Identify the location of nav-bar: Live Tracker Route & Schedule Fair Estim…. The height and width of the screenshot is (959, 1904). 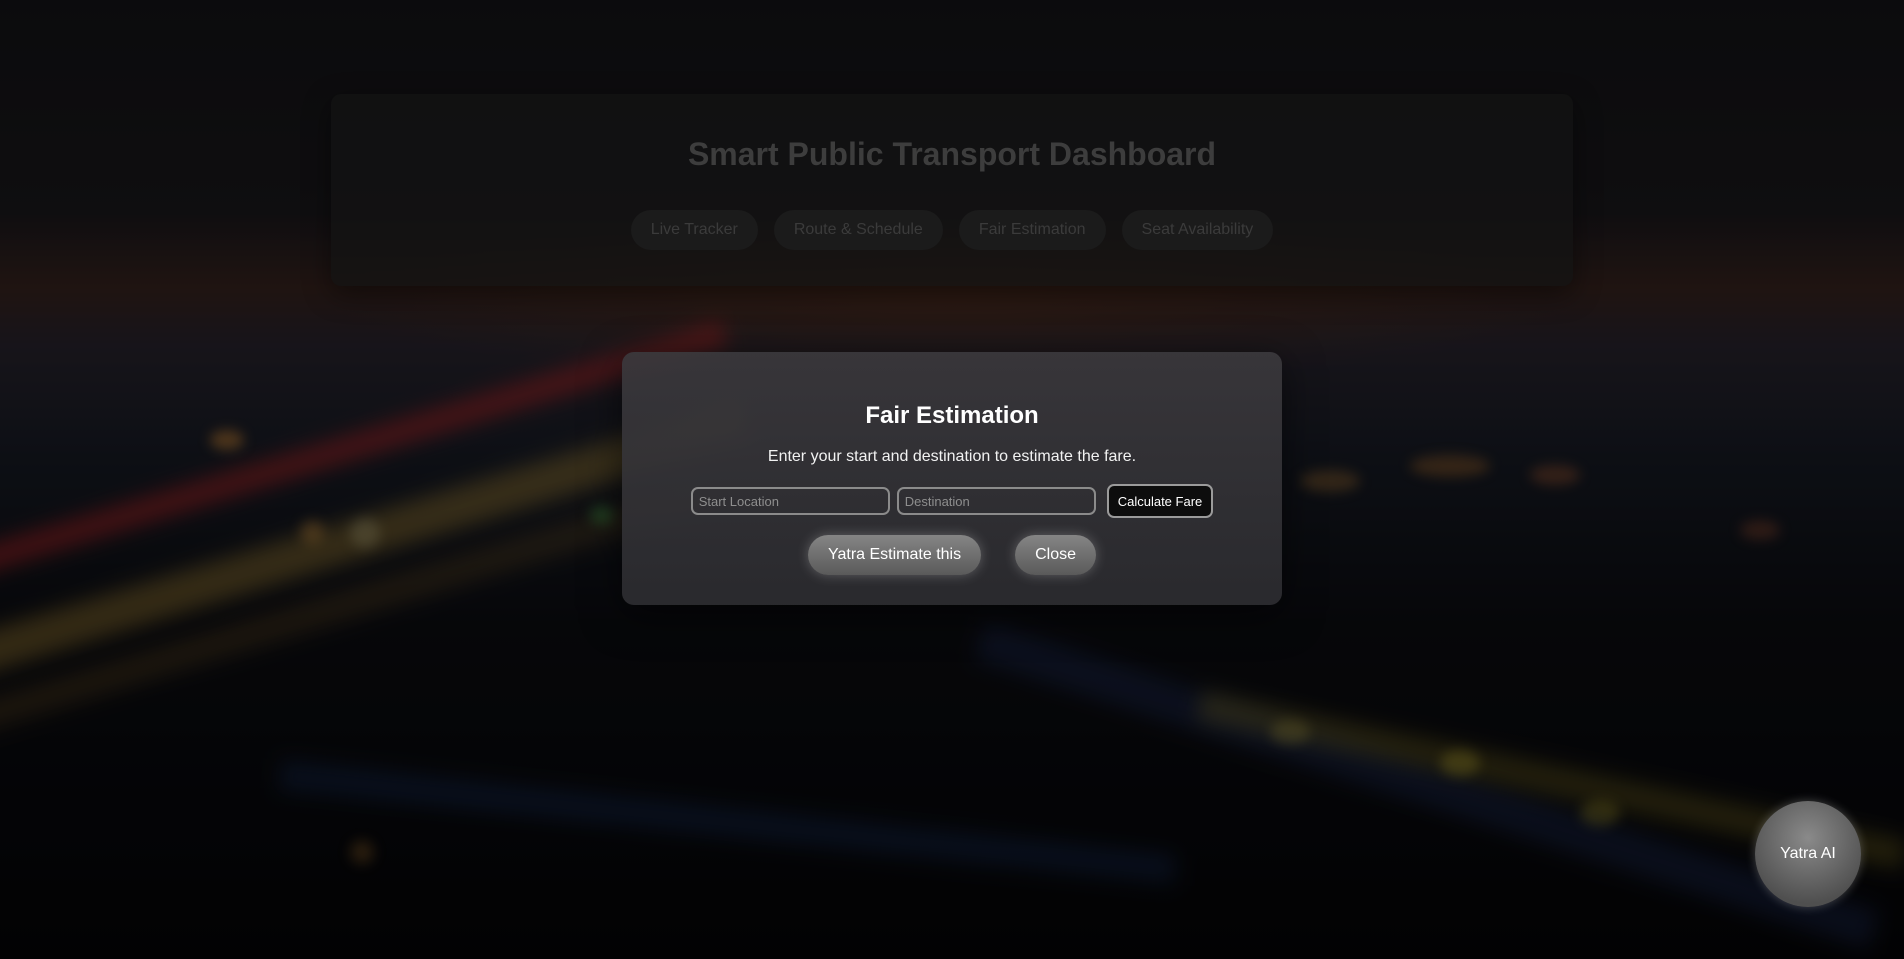
(952, 230).